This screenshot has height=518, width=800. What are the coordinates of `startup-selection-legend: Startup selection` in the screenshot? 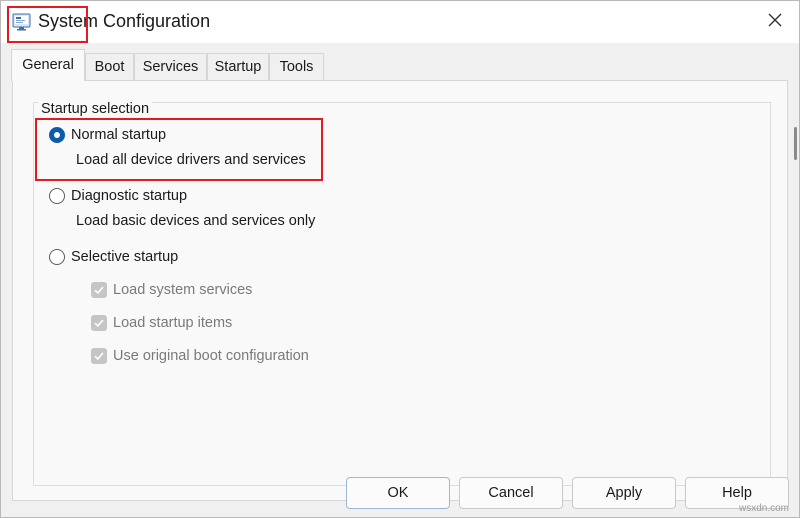 It's located at (95, 109).